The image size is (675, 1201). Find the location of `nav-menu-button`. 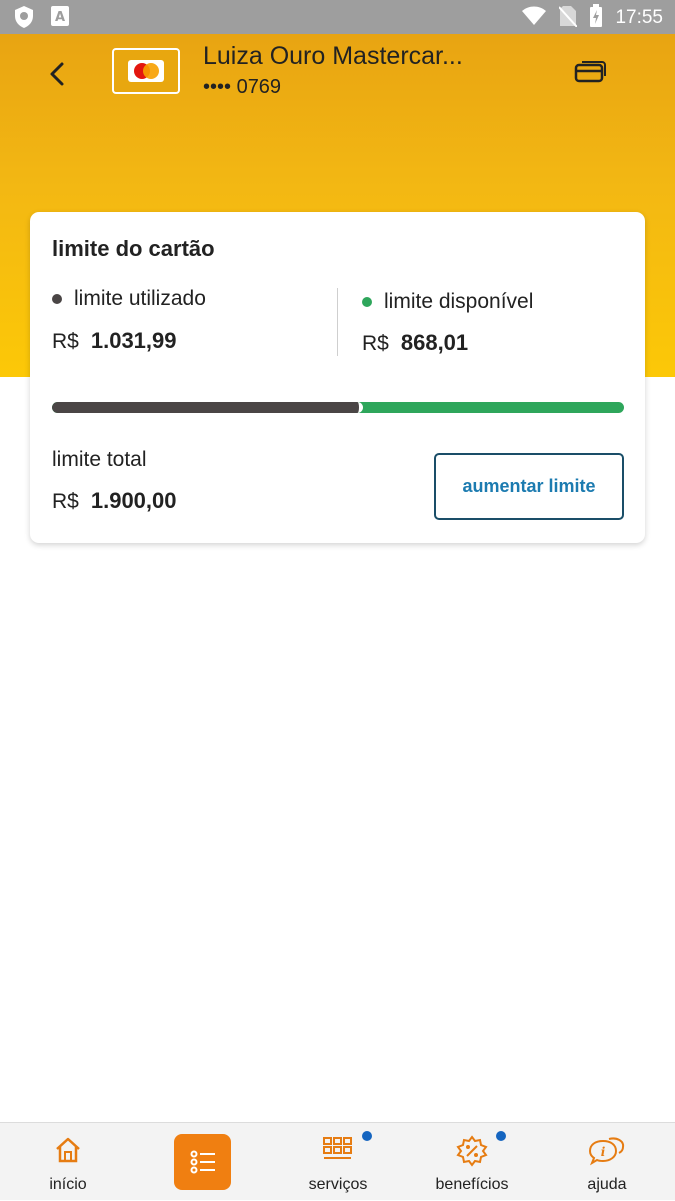

nav-menu-button is located at coordinates (202, 1162).